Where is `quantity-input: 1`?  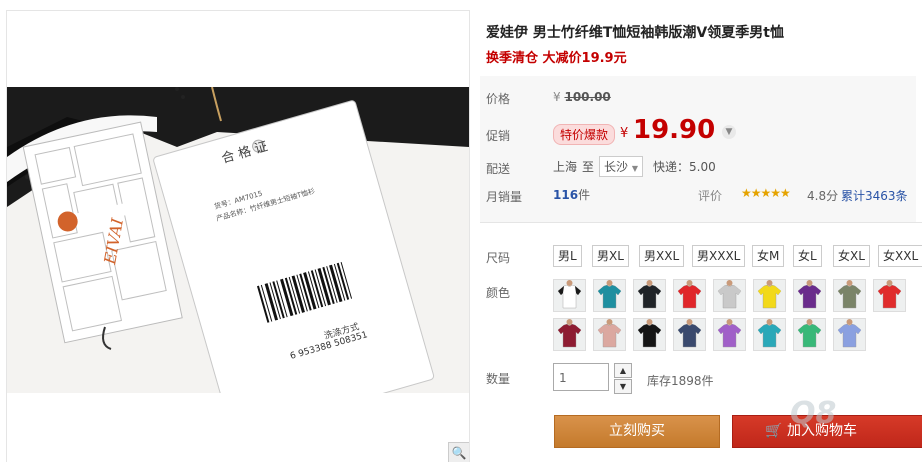
quantity-input: 1 is located at coordinates (581, 377).